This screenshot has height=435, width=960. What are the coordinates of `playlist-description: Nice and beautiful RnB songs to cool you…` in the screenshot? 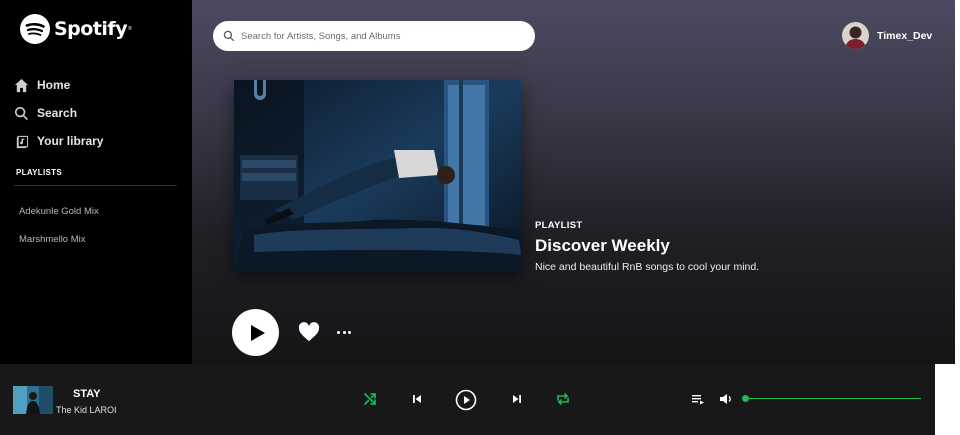 It's located at (647, 267).